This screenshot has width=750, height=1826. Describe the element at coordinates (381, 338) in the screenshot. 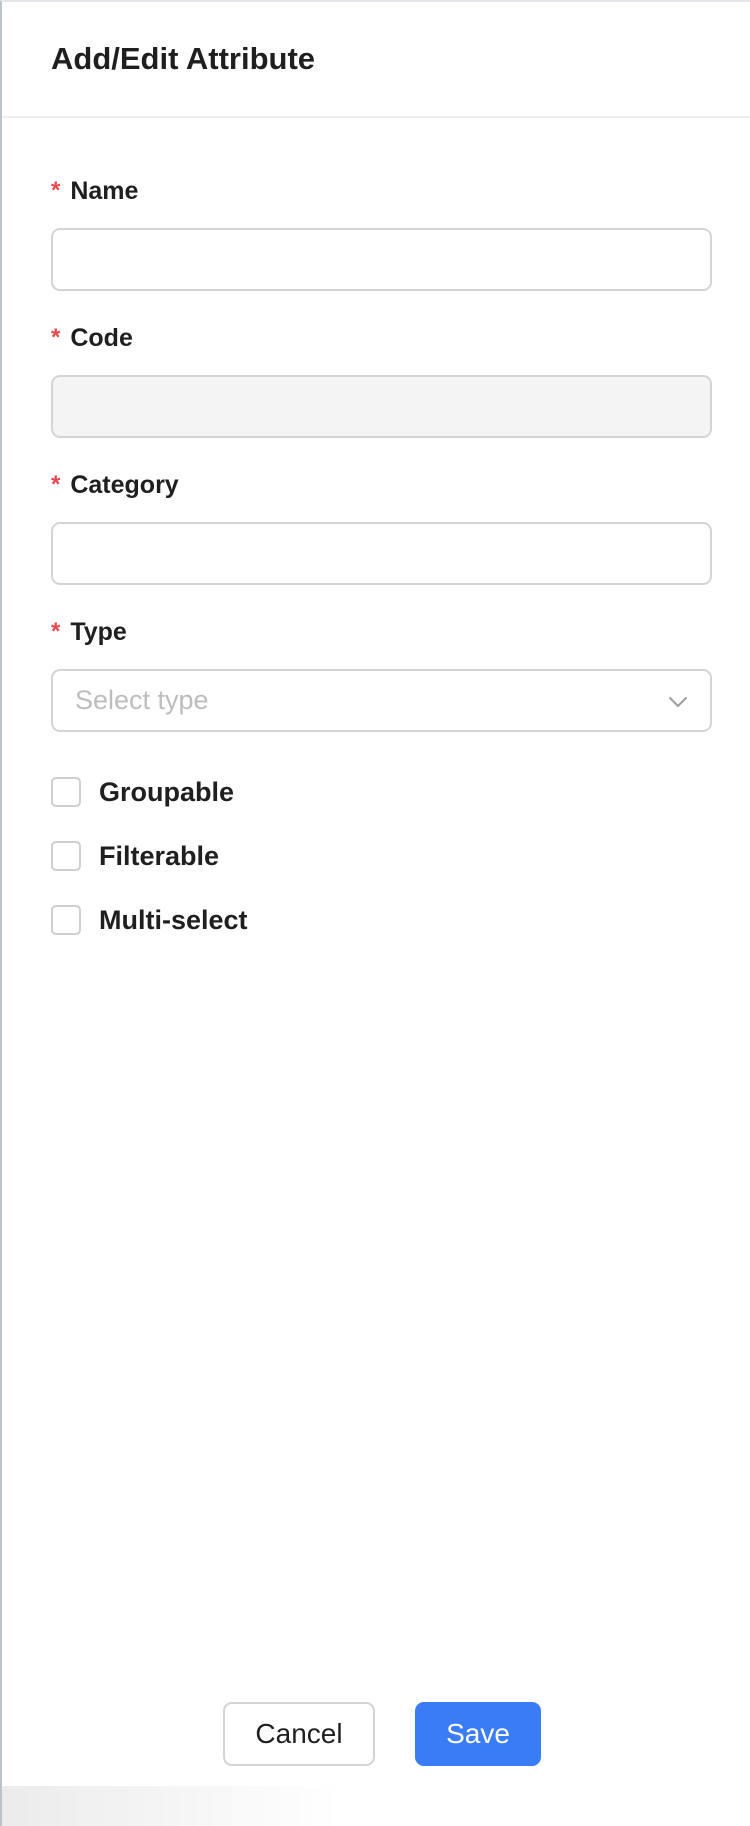

I see `code-label-row: * Code` at that location.